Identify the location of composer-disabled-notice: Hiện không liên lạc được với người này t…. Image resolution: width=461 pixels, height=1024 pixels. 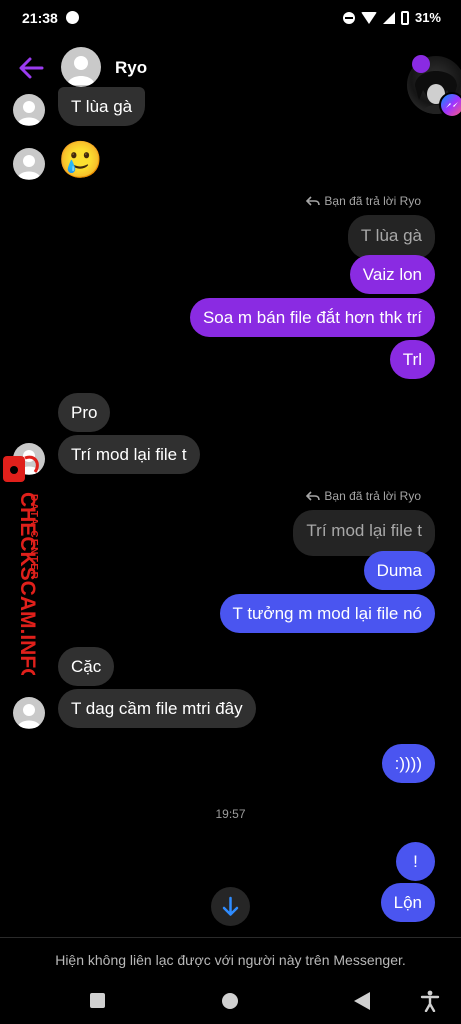
(230, 959).